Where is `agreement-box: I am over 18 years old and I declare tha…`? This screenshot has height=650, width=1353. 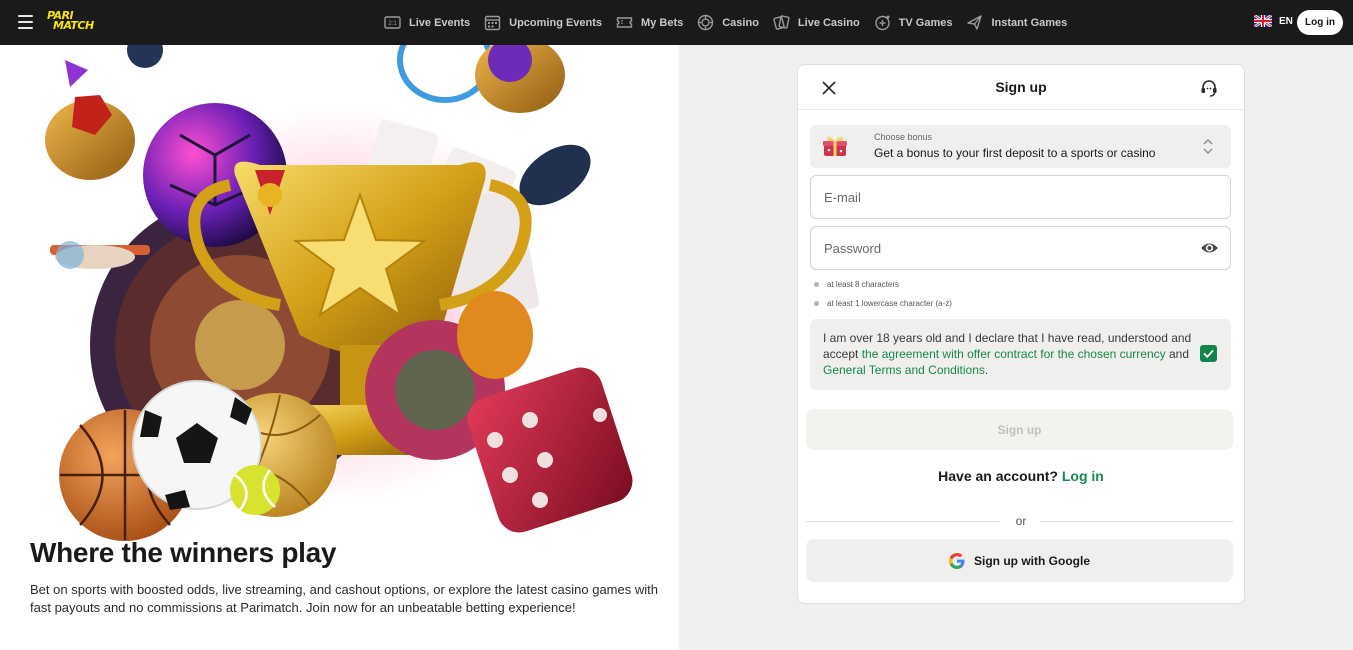
agreement-box: I am over 18 years old and I declare tha… is located at coordinates (1020, 354).